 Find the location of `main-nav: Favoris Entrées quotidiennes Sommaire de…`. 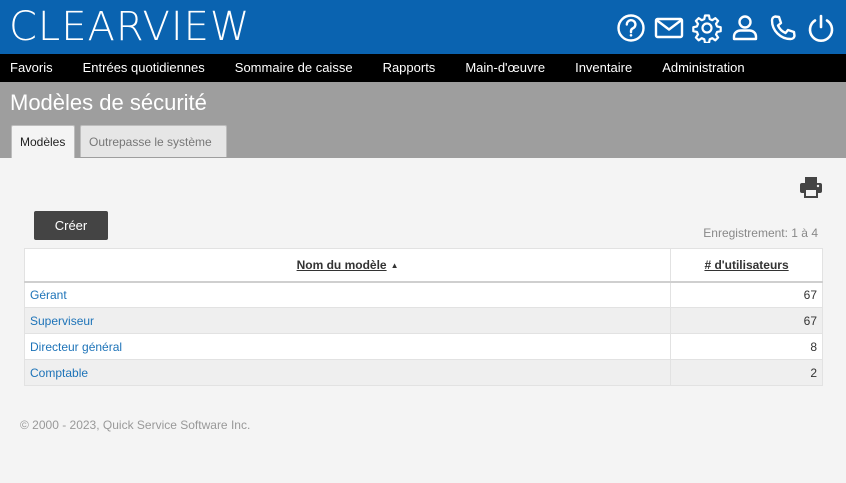

main-nav: Favoris Entrées quotidiennes Sommaire de… is located at coordinates (423, 68).